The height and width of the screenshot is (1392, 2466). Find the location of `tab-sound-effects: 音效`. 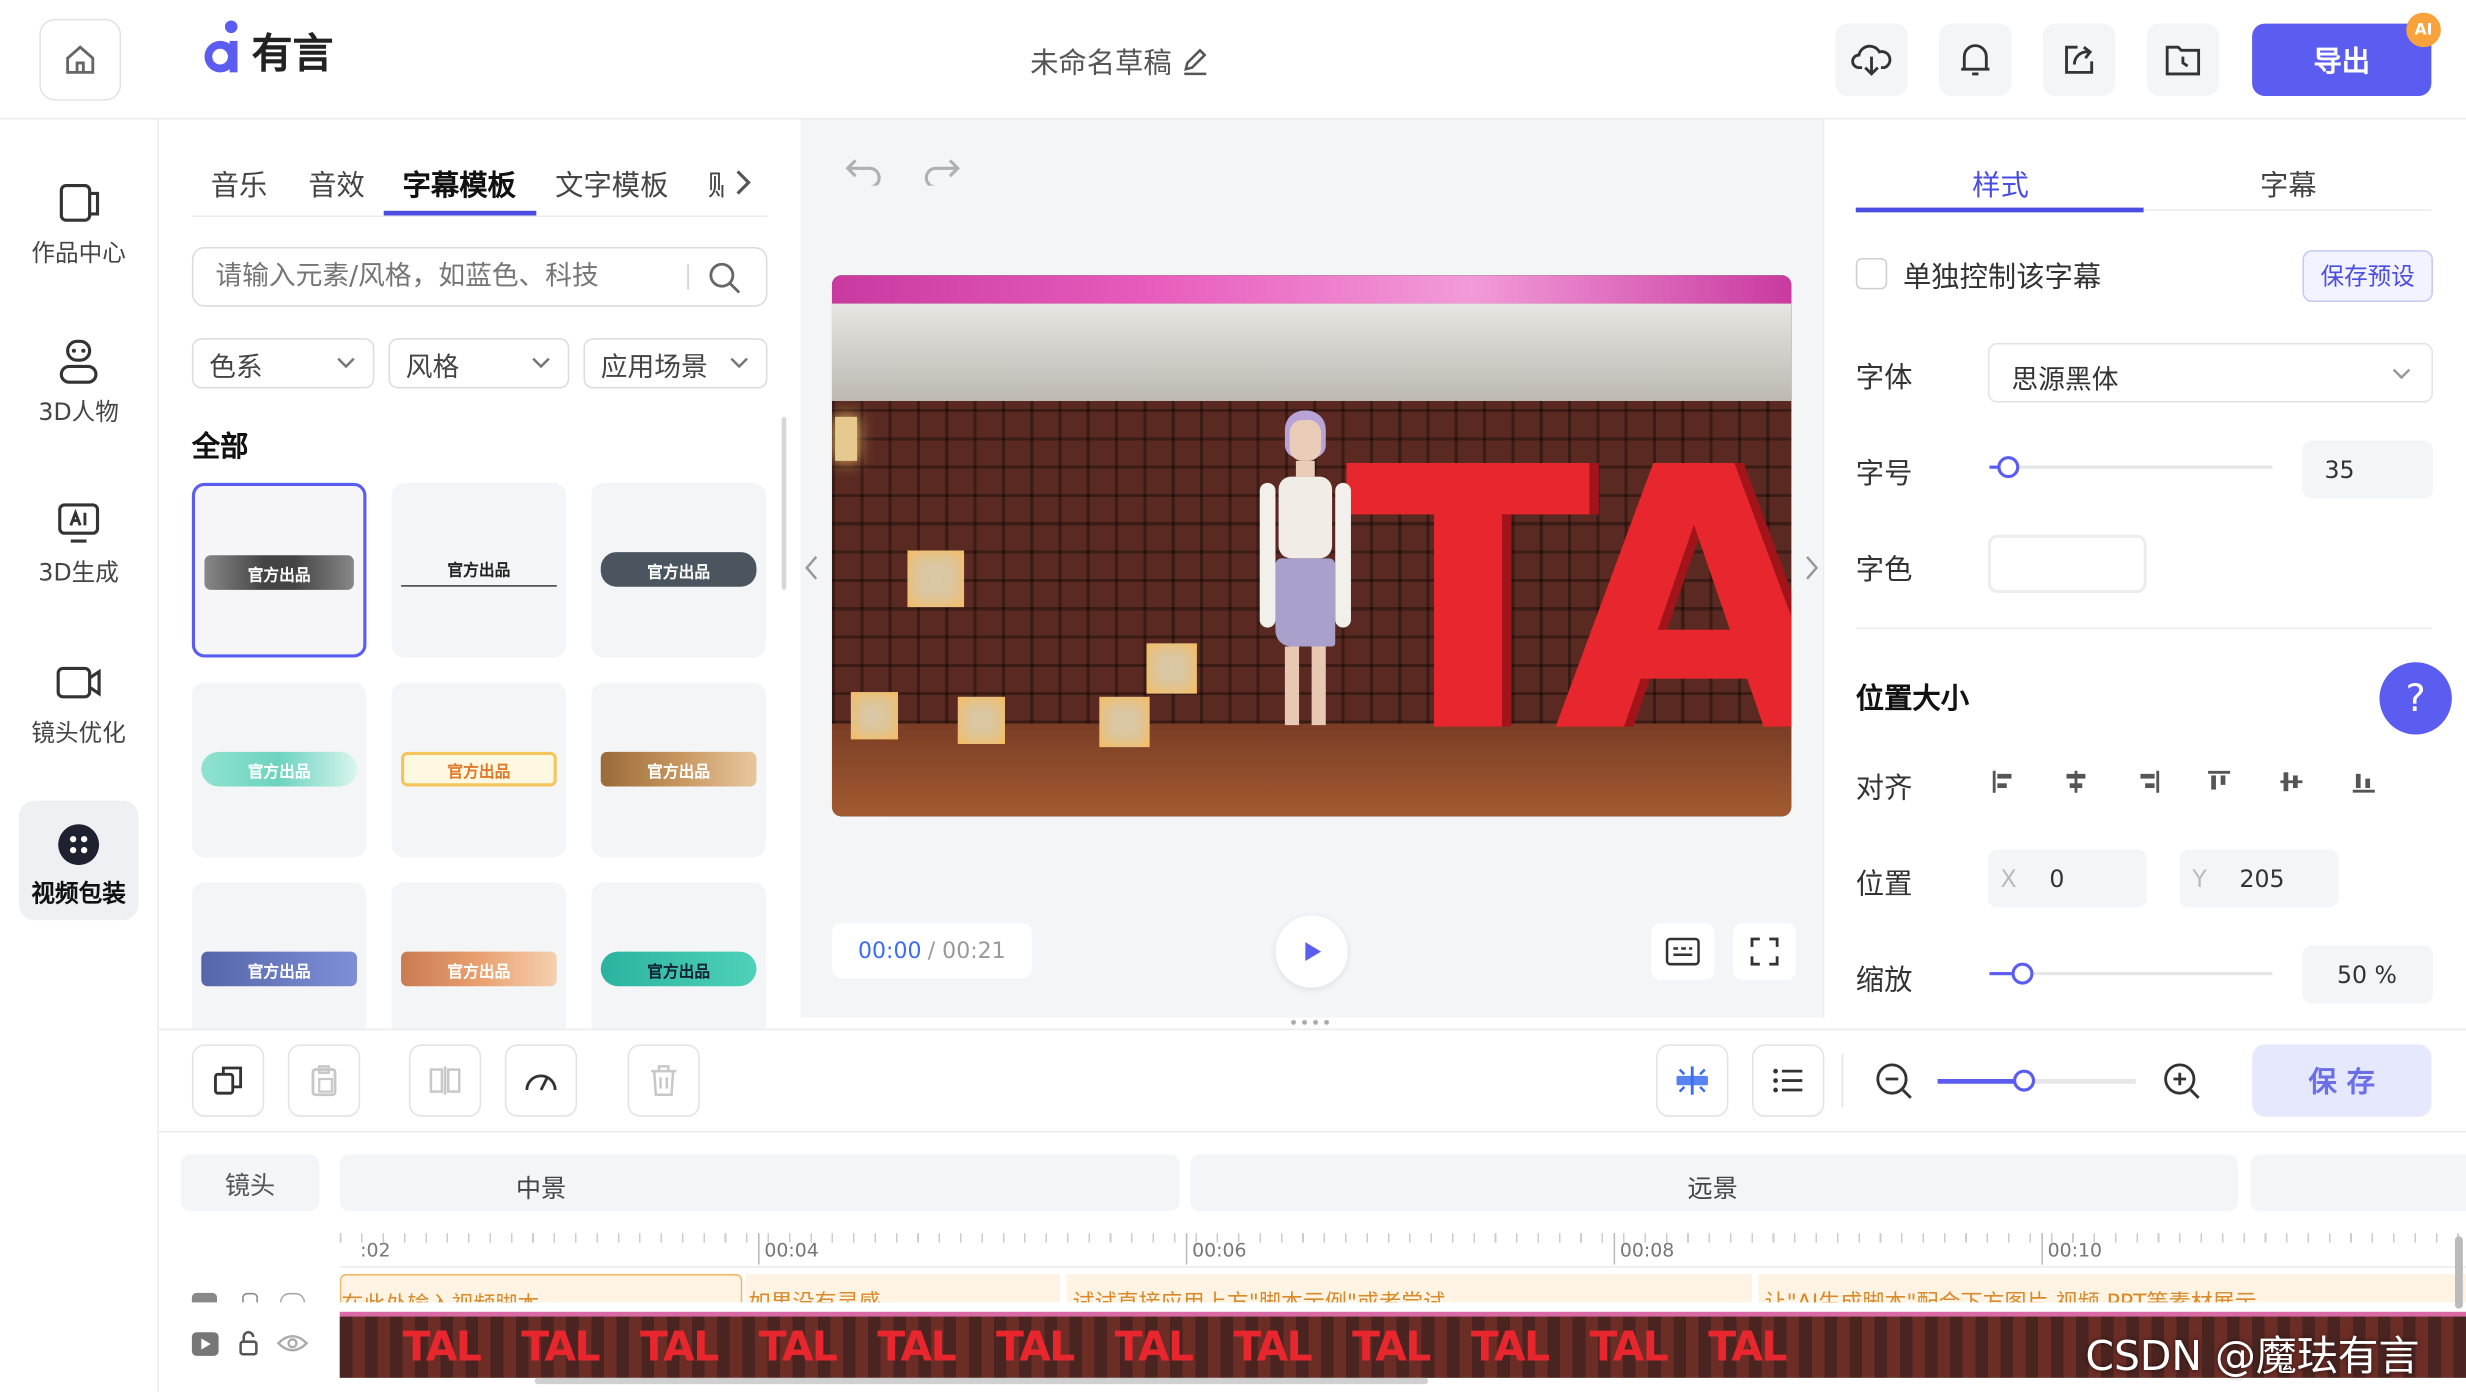

tab-sound-effects: 音效 is located at coordinates (336, 184).